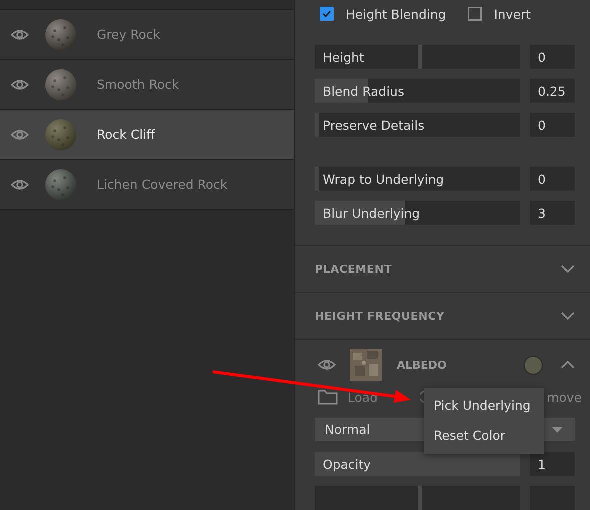 The width and height of the screenshot is (590, 510). I want to click on layer-name: Grey Rock, so click(128, 34).